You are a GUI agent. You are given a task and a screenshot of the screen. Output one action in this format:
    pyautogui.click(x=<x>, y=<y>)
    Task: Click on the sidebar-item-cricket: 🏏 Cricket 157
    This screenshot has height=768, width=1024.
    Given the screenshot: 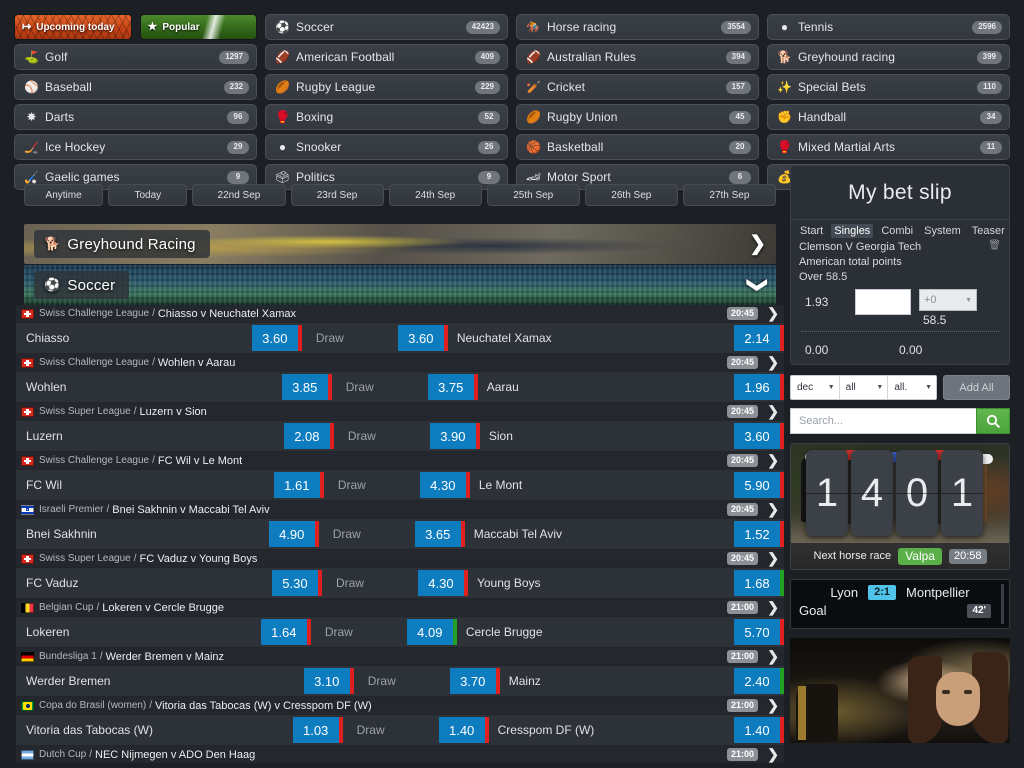 What is the action you would take?
    pyautogui.click(x=637, y=87)
    